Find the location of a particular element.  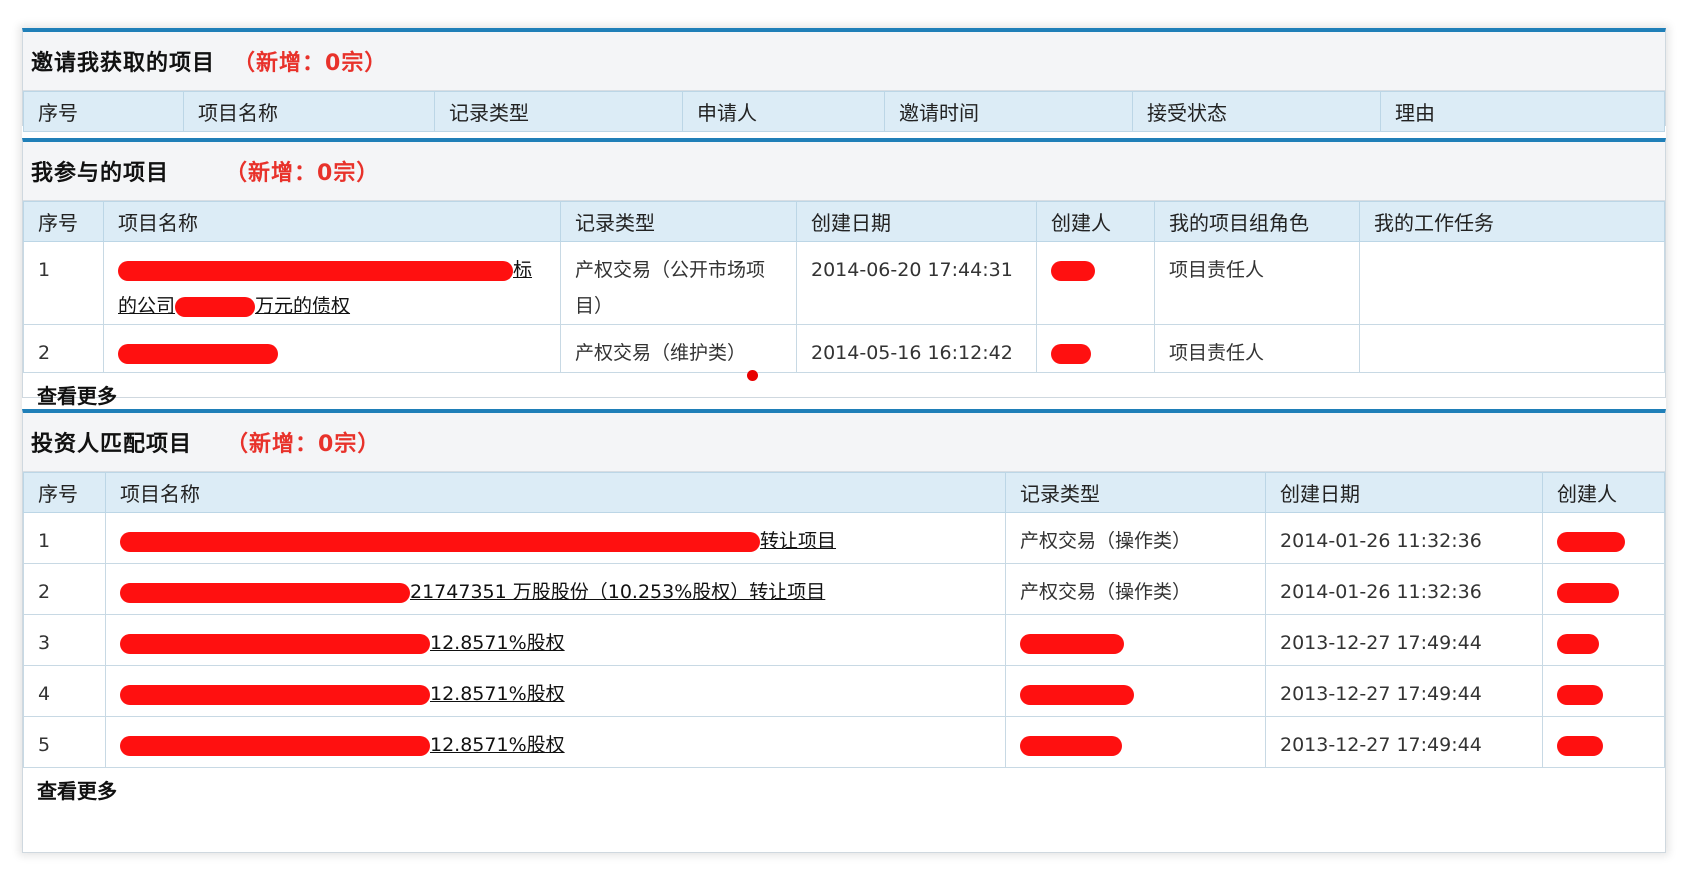

record-type-cell: 产权交易（维护类） is located at coordinates (678, 348).